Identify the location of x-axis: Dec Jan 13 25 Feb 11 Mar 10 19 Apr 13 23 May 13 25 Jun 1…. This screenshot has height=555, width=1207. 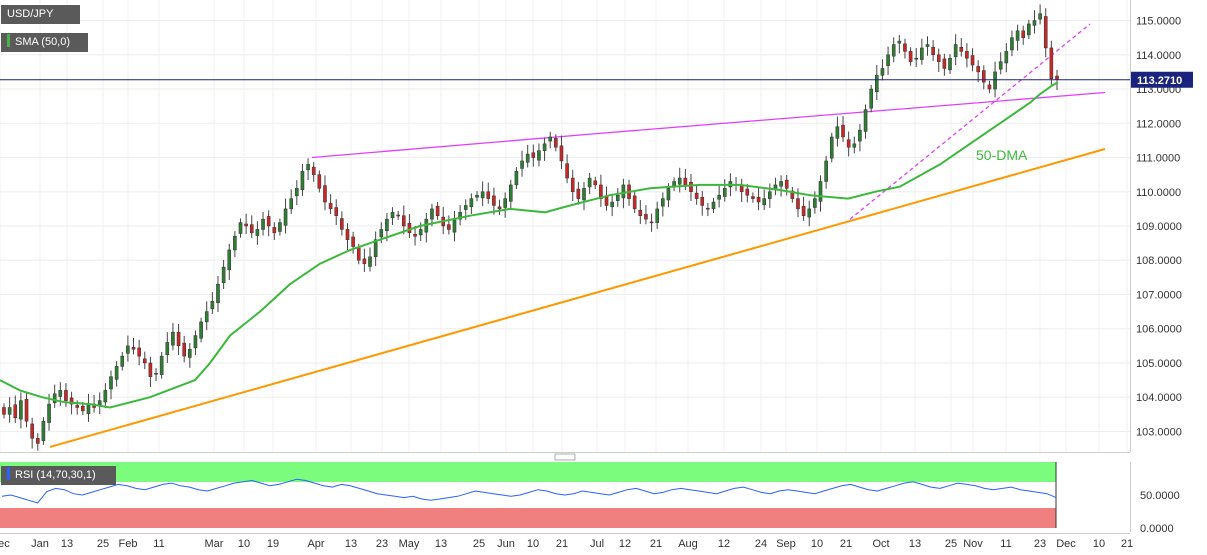
(566, 544).